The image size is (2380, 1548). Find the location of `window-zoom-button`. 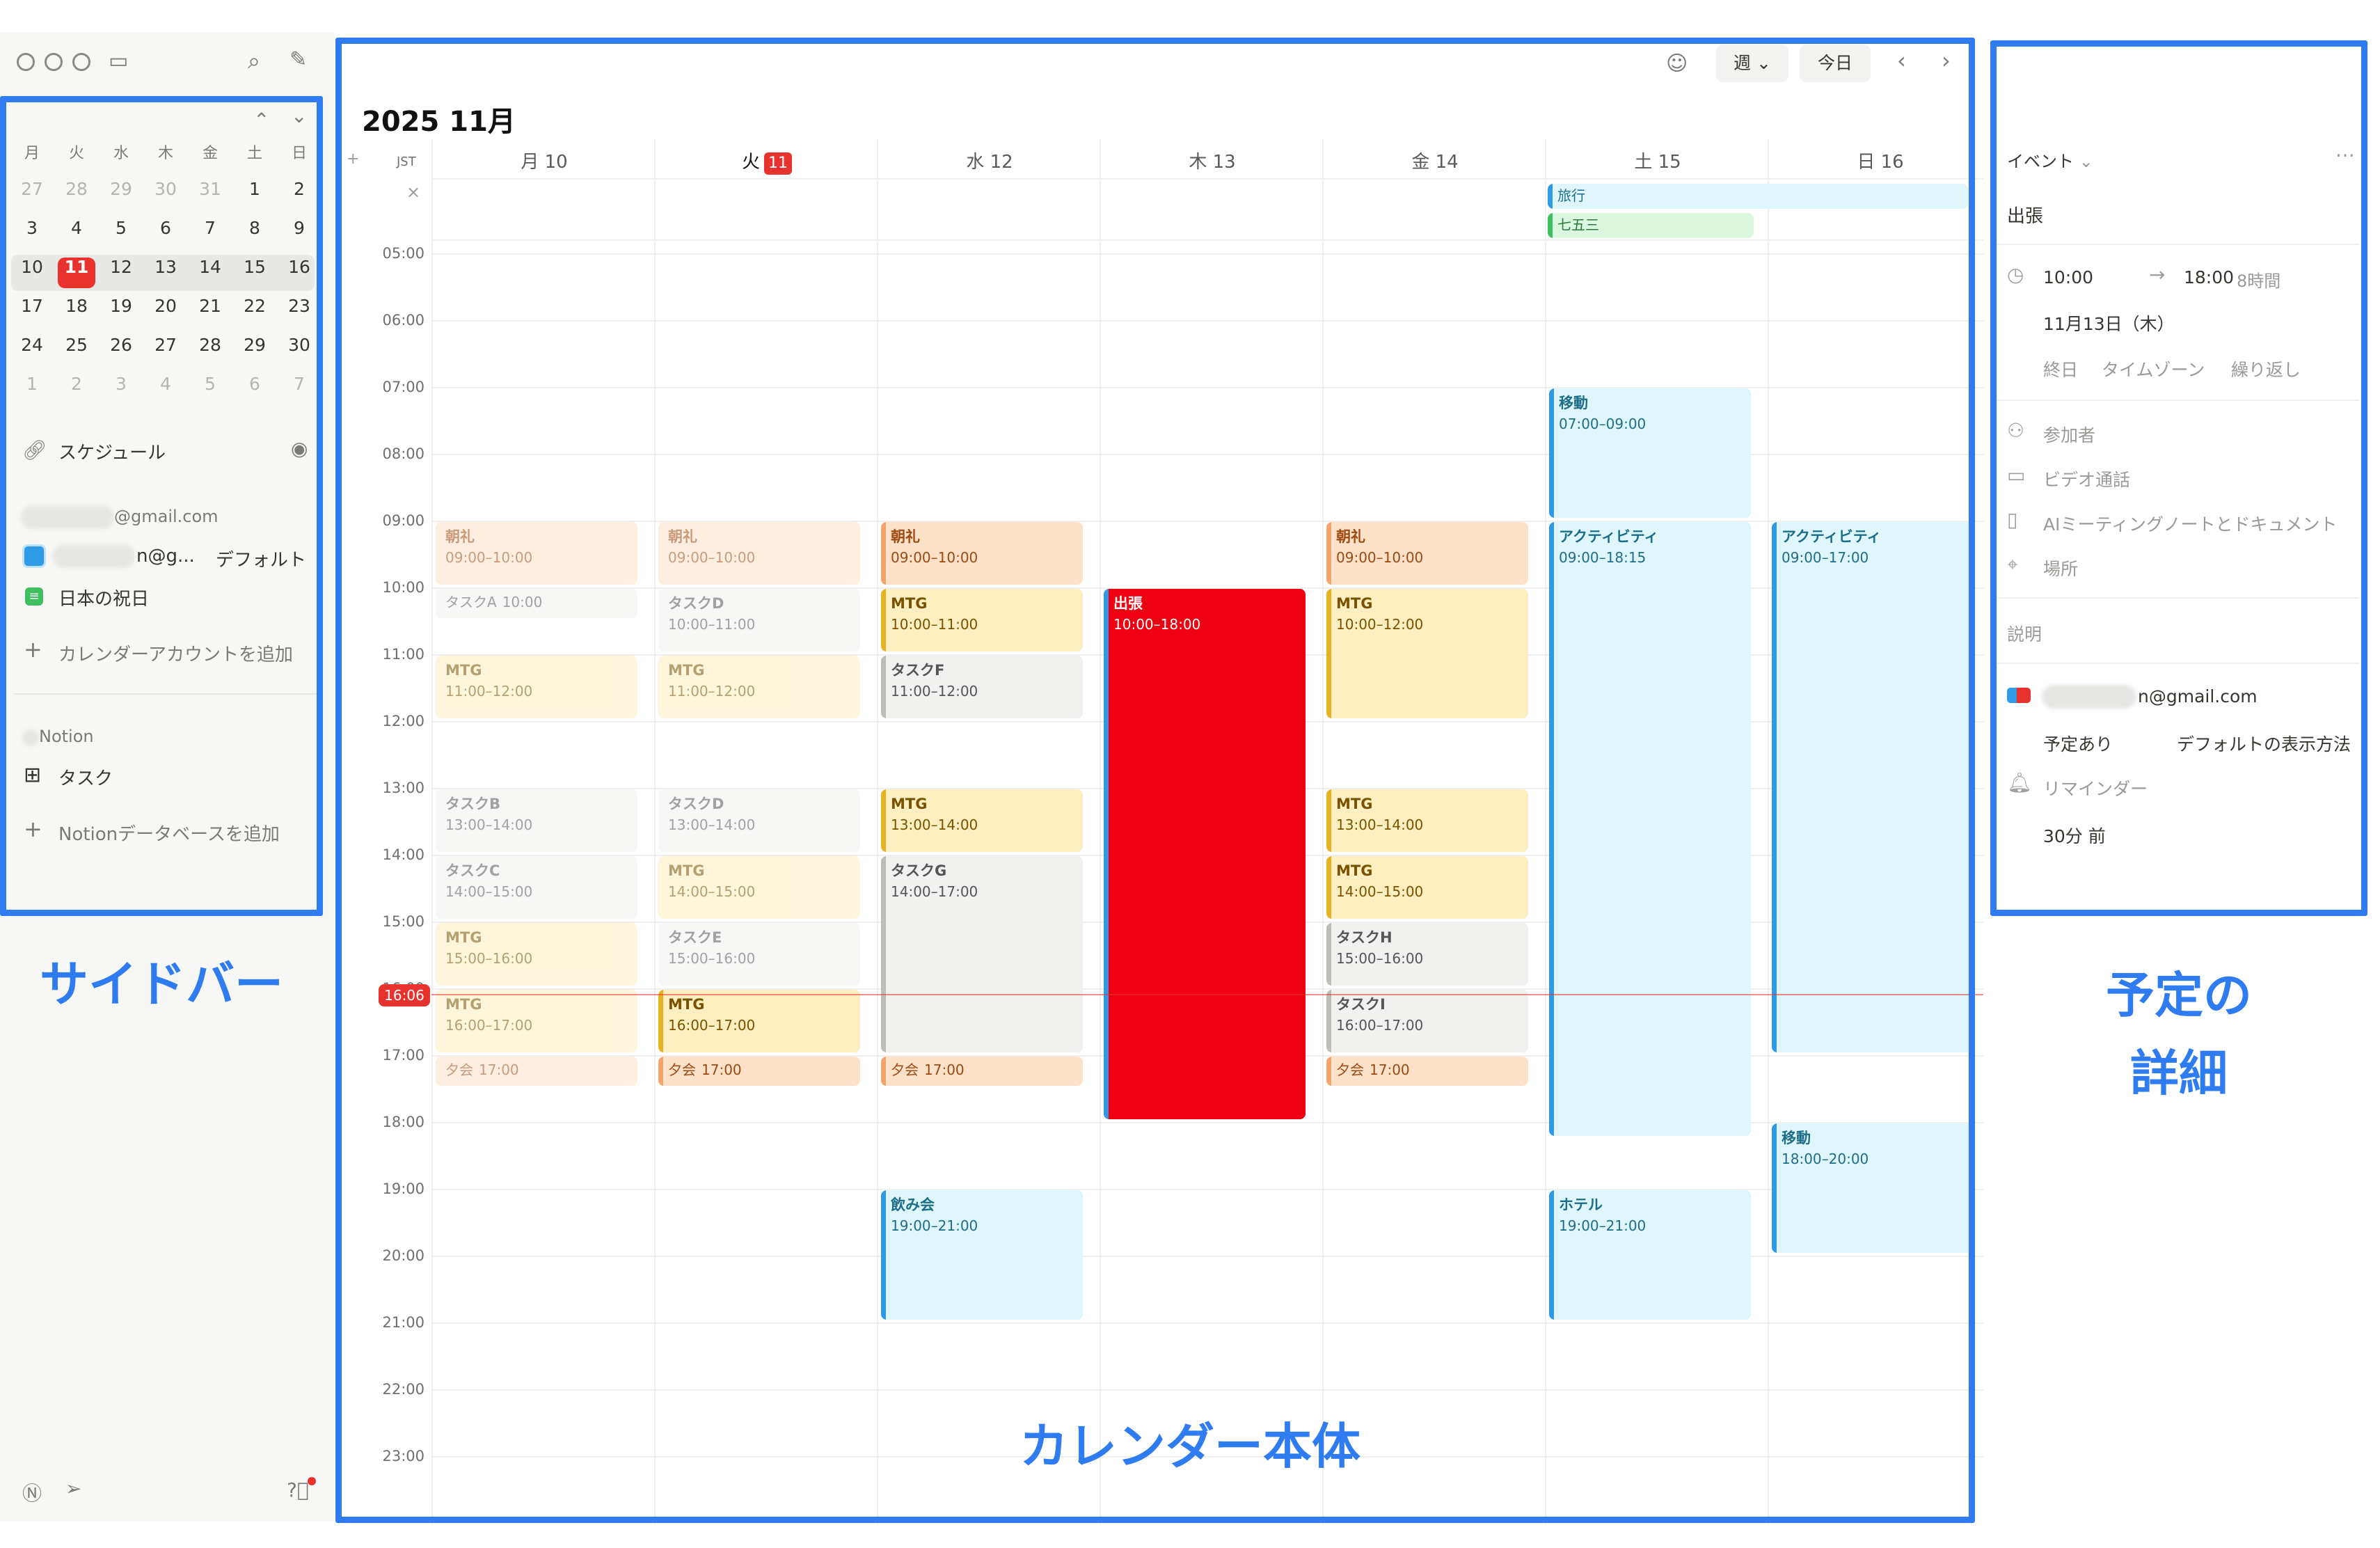

window-zoom-button is located at coordinates (81, 62).